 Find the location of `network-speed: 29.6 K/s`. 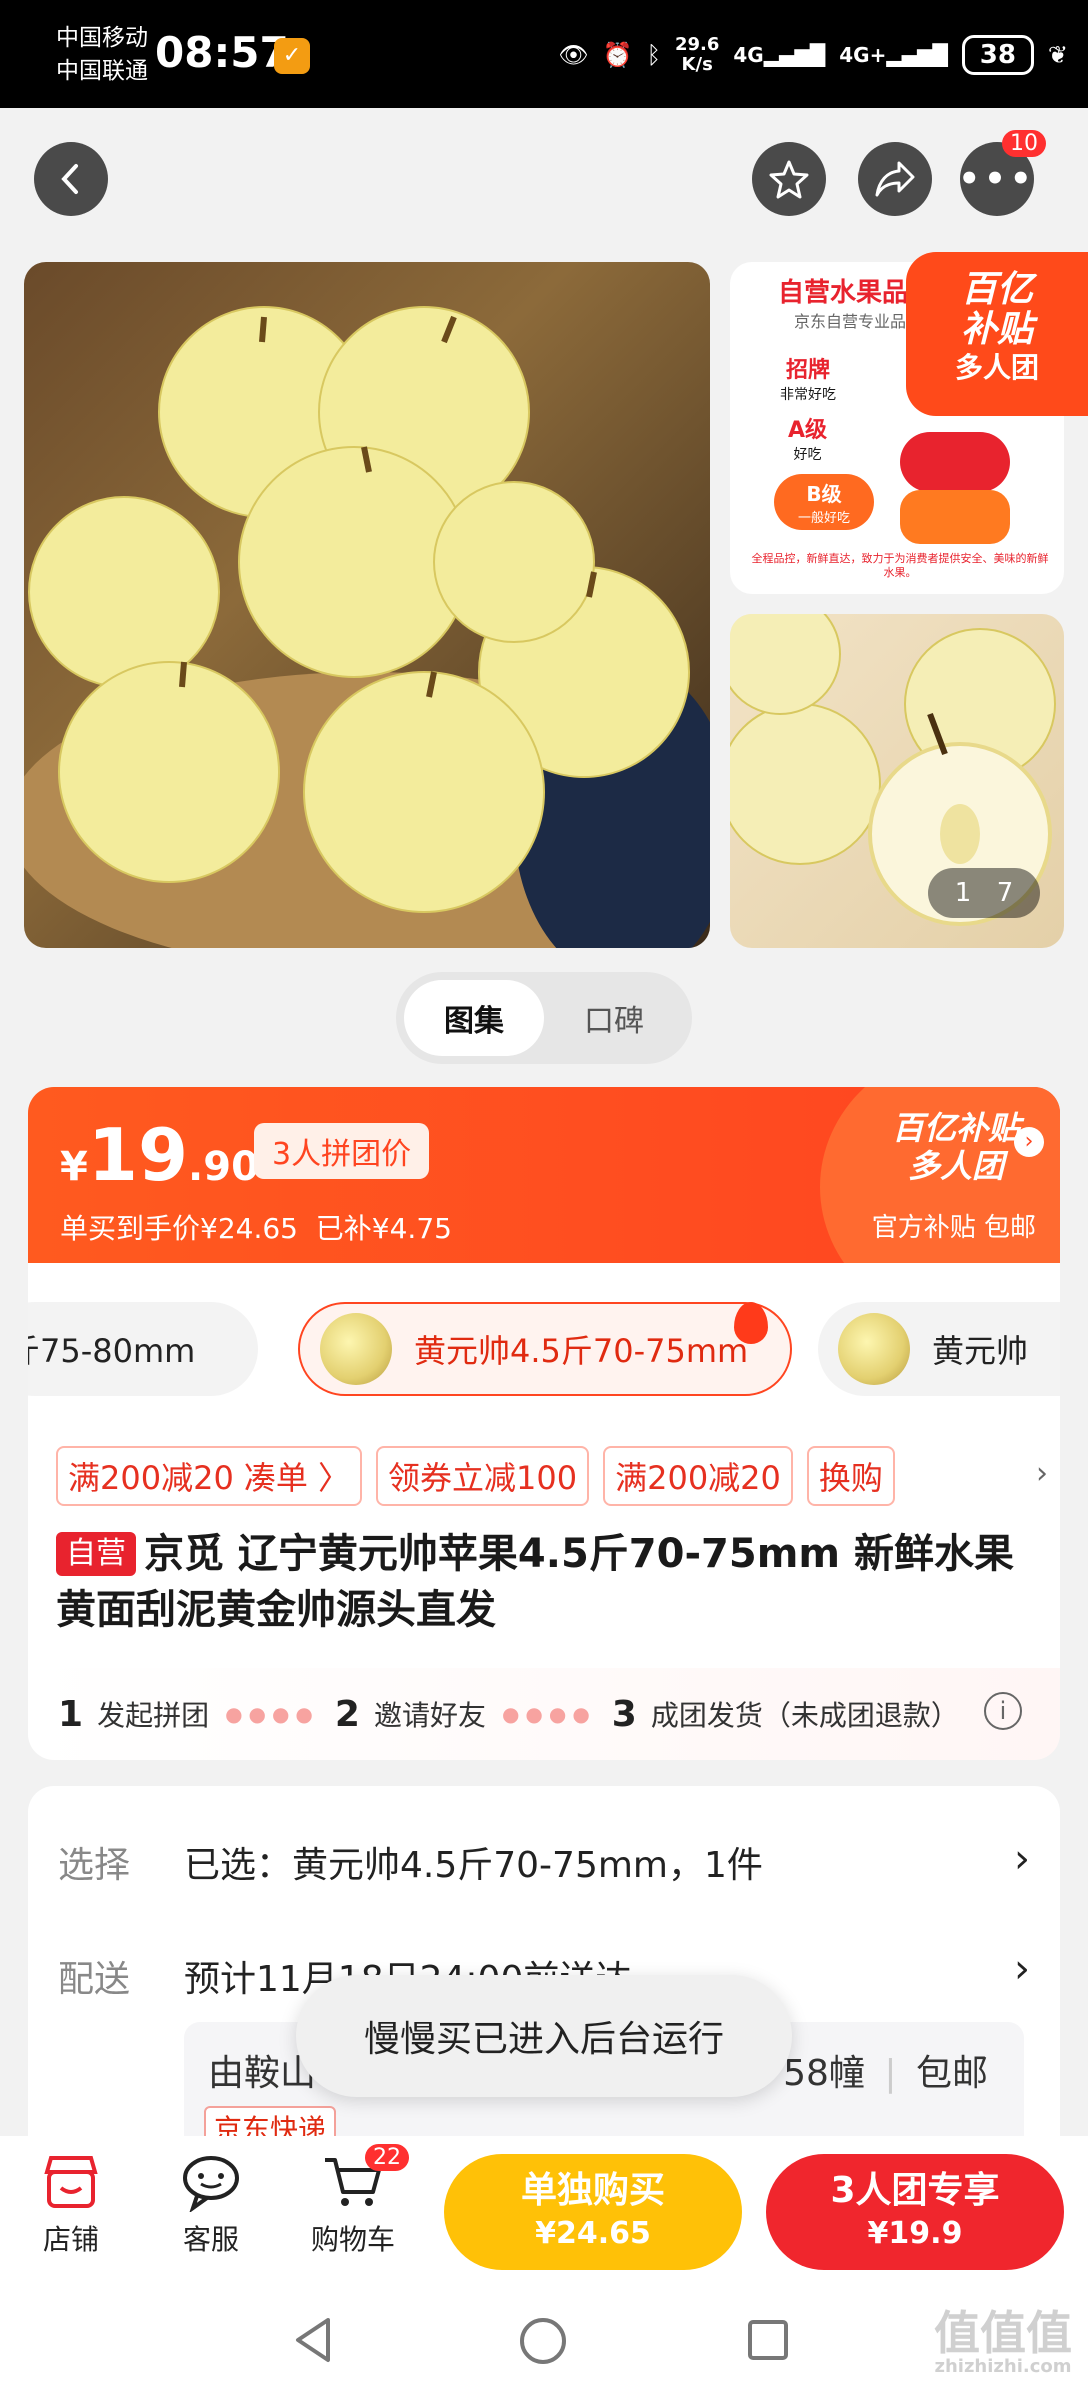

network-speed: 29.6 K/s is located at coordinates (697, 55).